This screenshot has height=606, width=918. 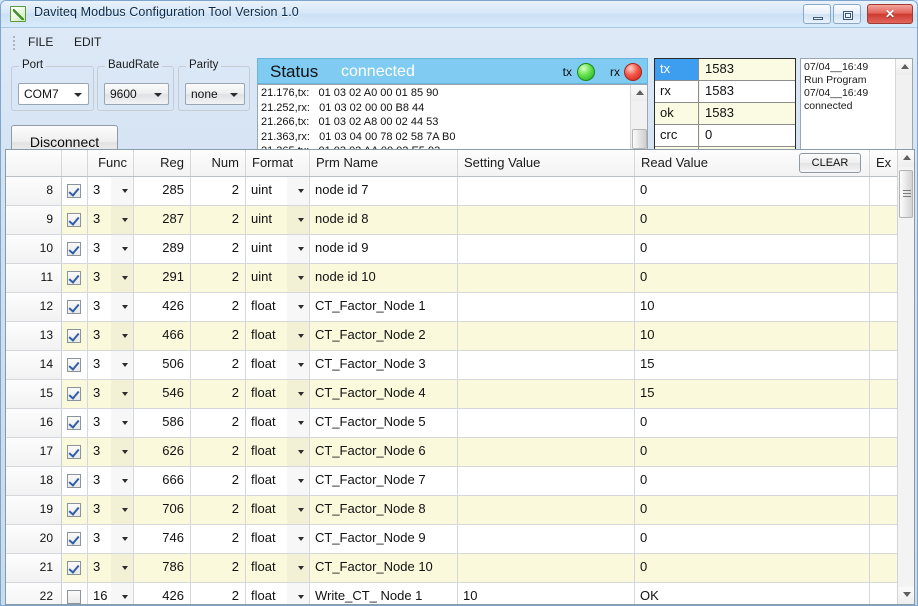 I want to click on cell-prm-name: node id 7, so click(x=384, y=191).